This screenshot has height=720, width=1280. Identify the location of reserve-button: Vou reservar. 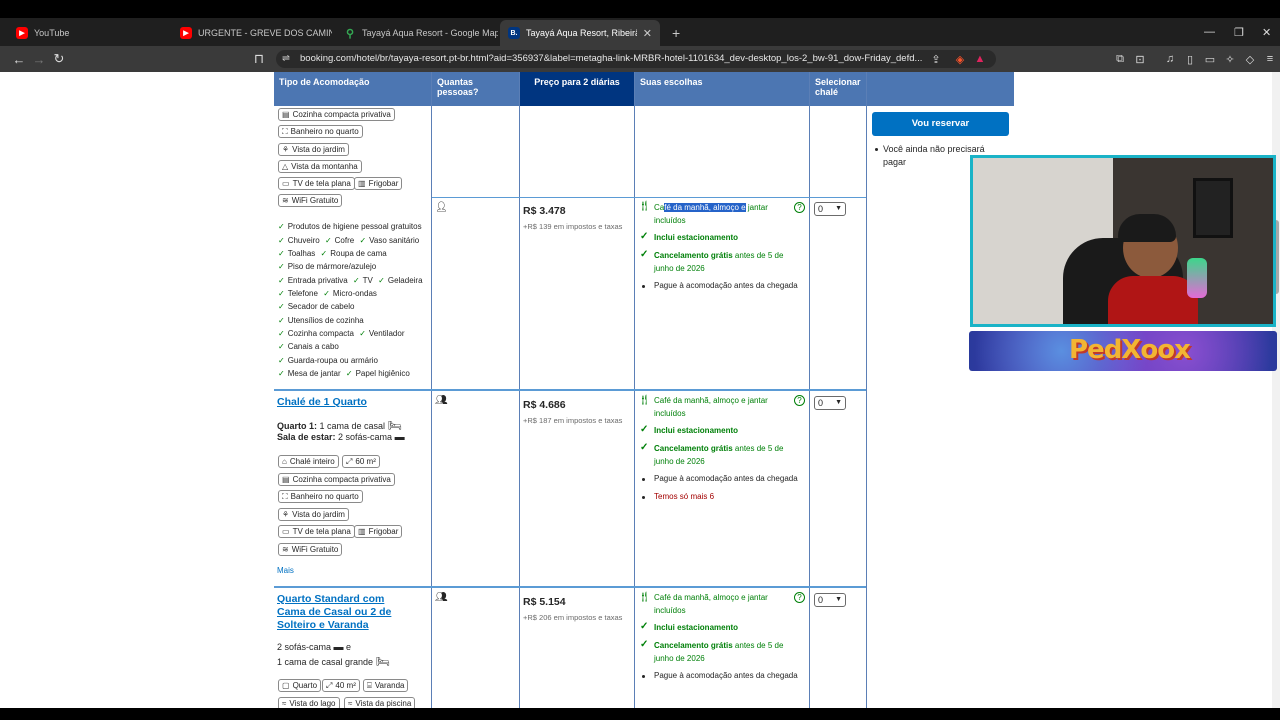
(940, 124).